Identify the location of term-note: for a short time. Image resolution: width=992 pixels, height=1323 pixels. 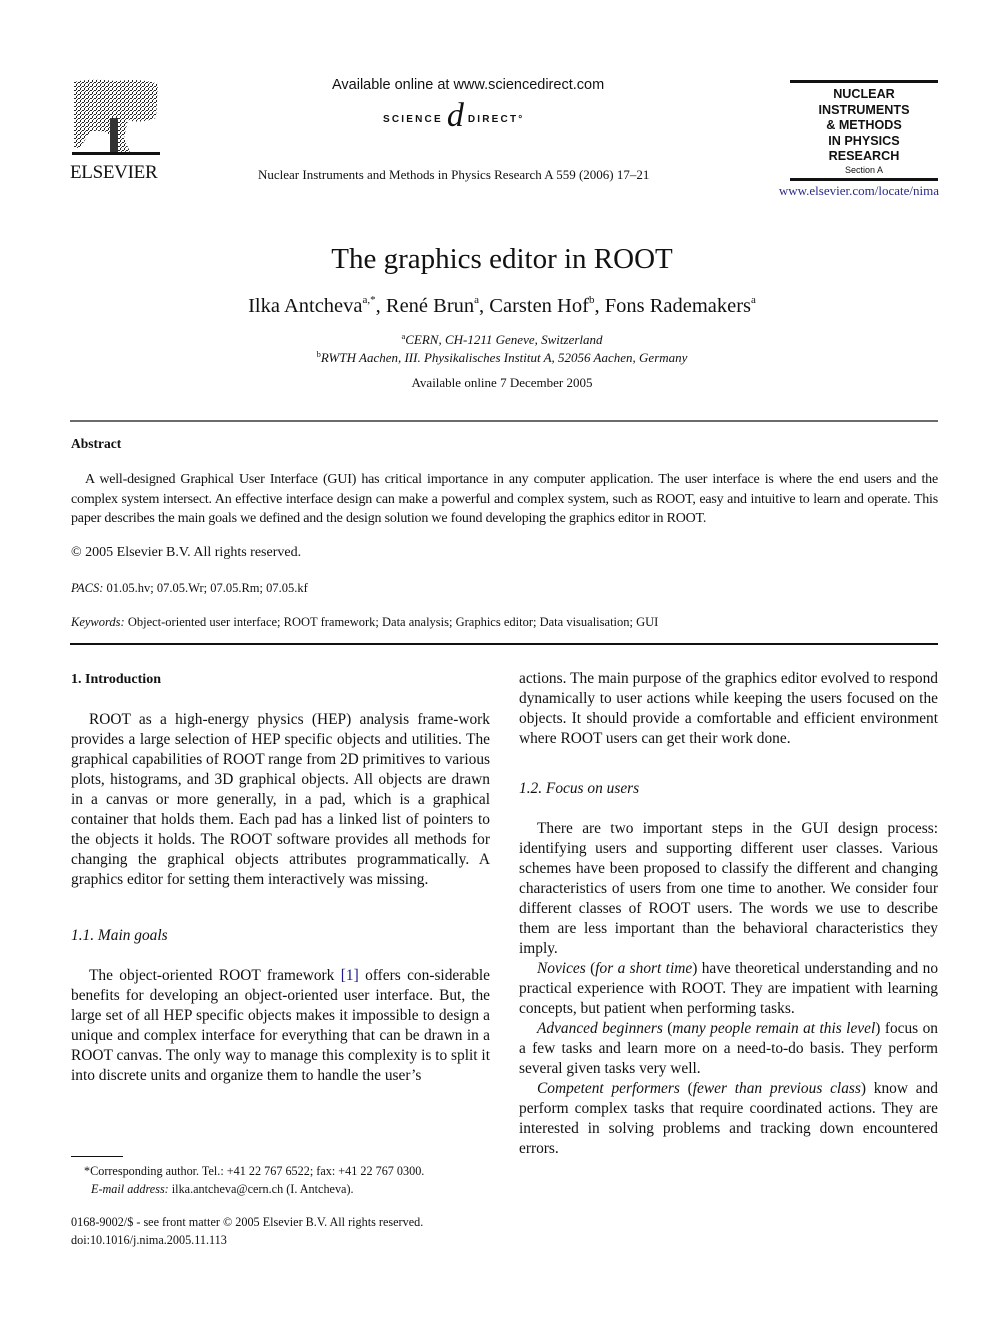
(644, 968).